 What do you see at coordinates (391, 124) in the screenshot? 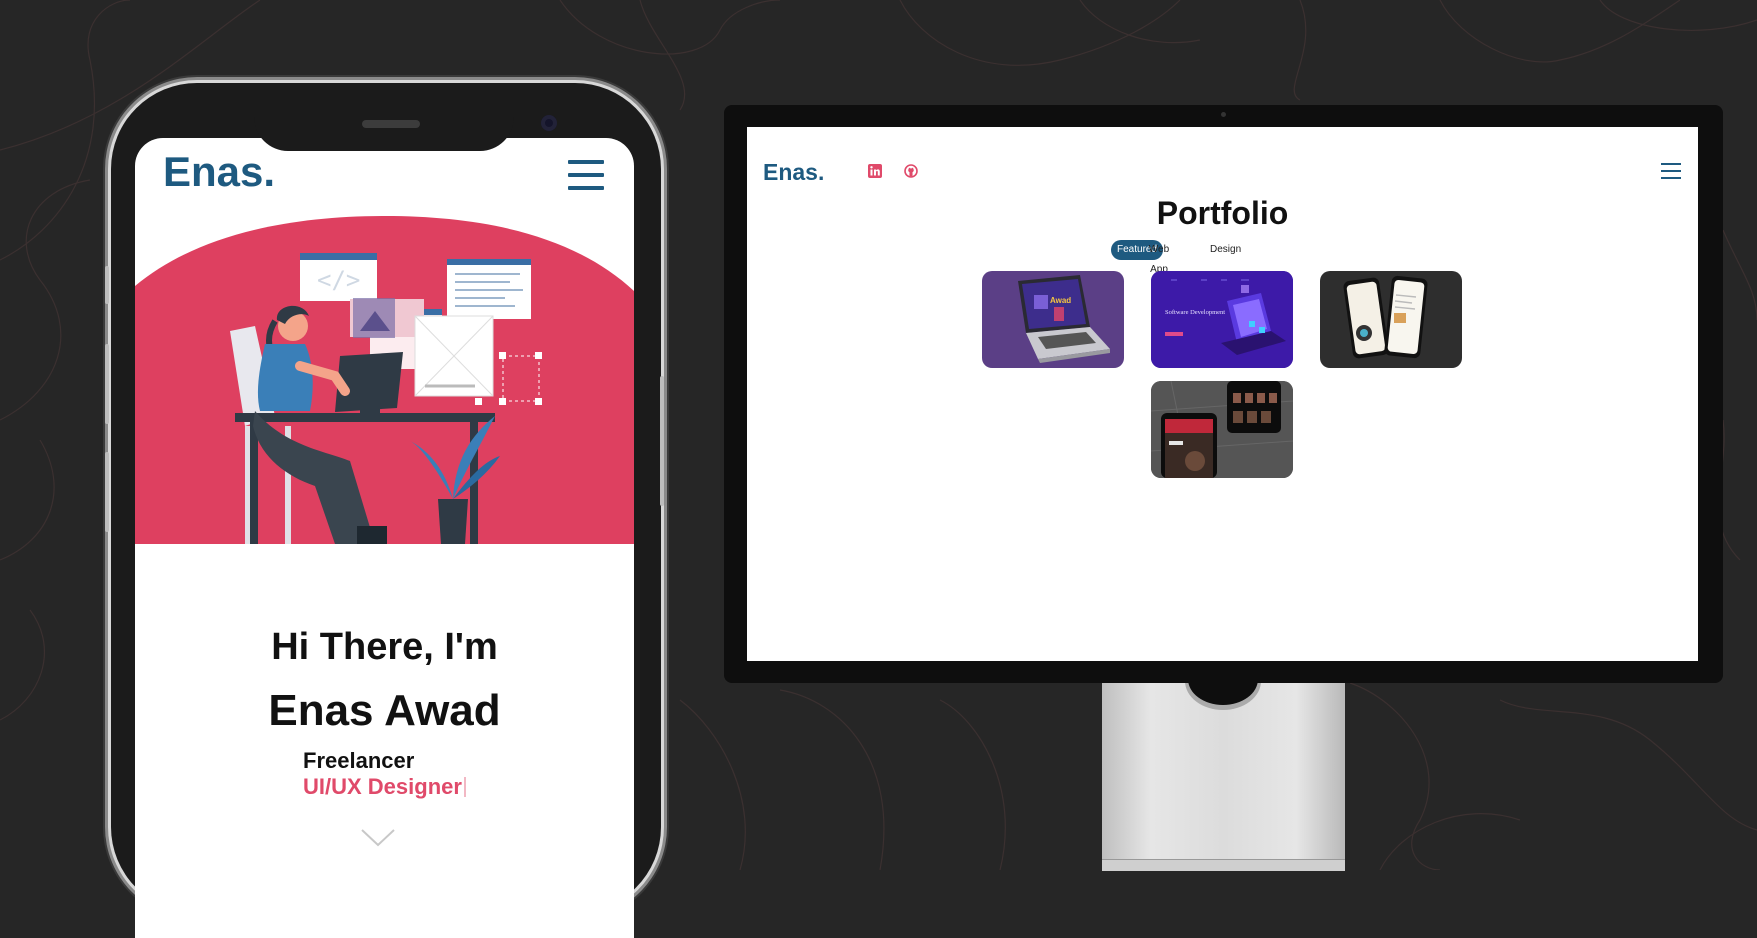
I see `phone-speaker` at bounding box center [391, 124].